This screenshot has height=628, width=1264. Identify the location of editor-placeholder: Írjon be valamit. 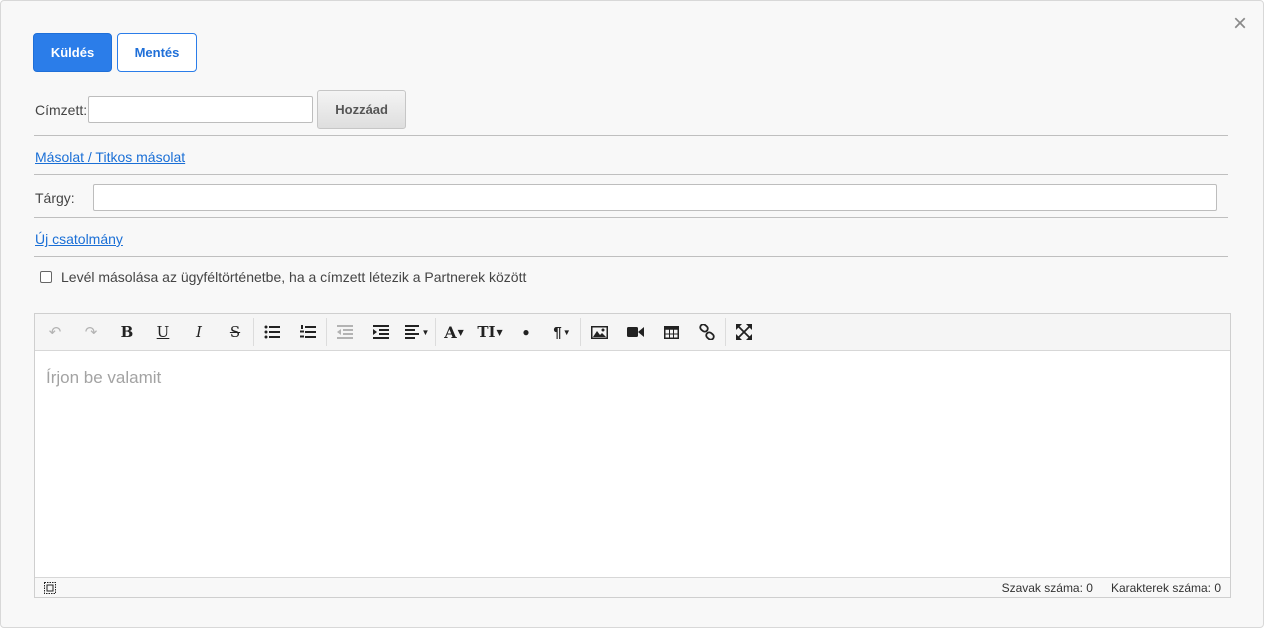
(104, 377).